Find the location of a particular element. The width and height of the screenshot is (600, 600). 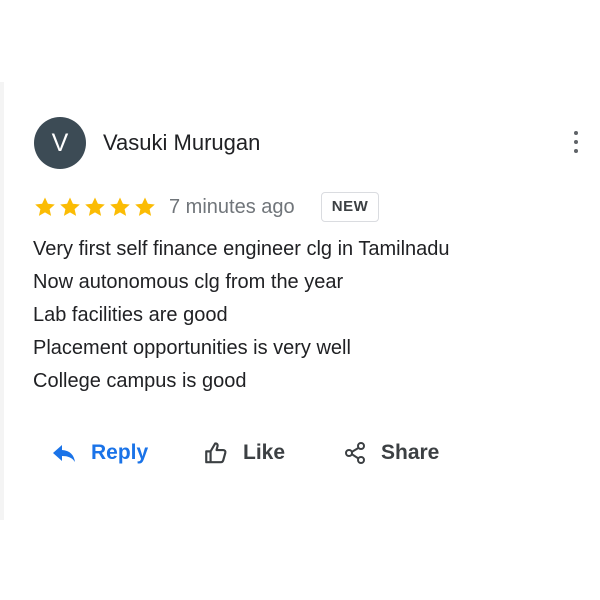

review-line: College campus is good is located at coordinates (140, 381).